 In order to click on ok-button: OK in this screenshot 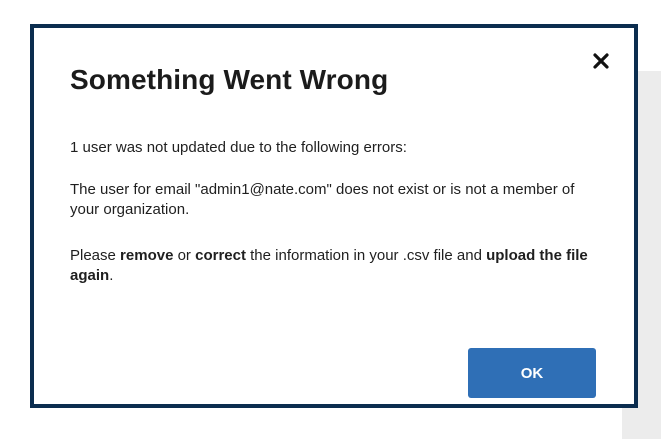, I will do `click(532, 373)`.